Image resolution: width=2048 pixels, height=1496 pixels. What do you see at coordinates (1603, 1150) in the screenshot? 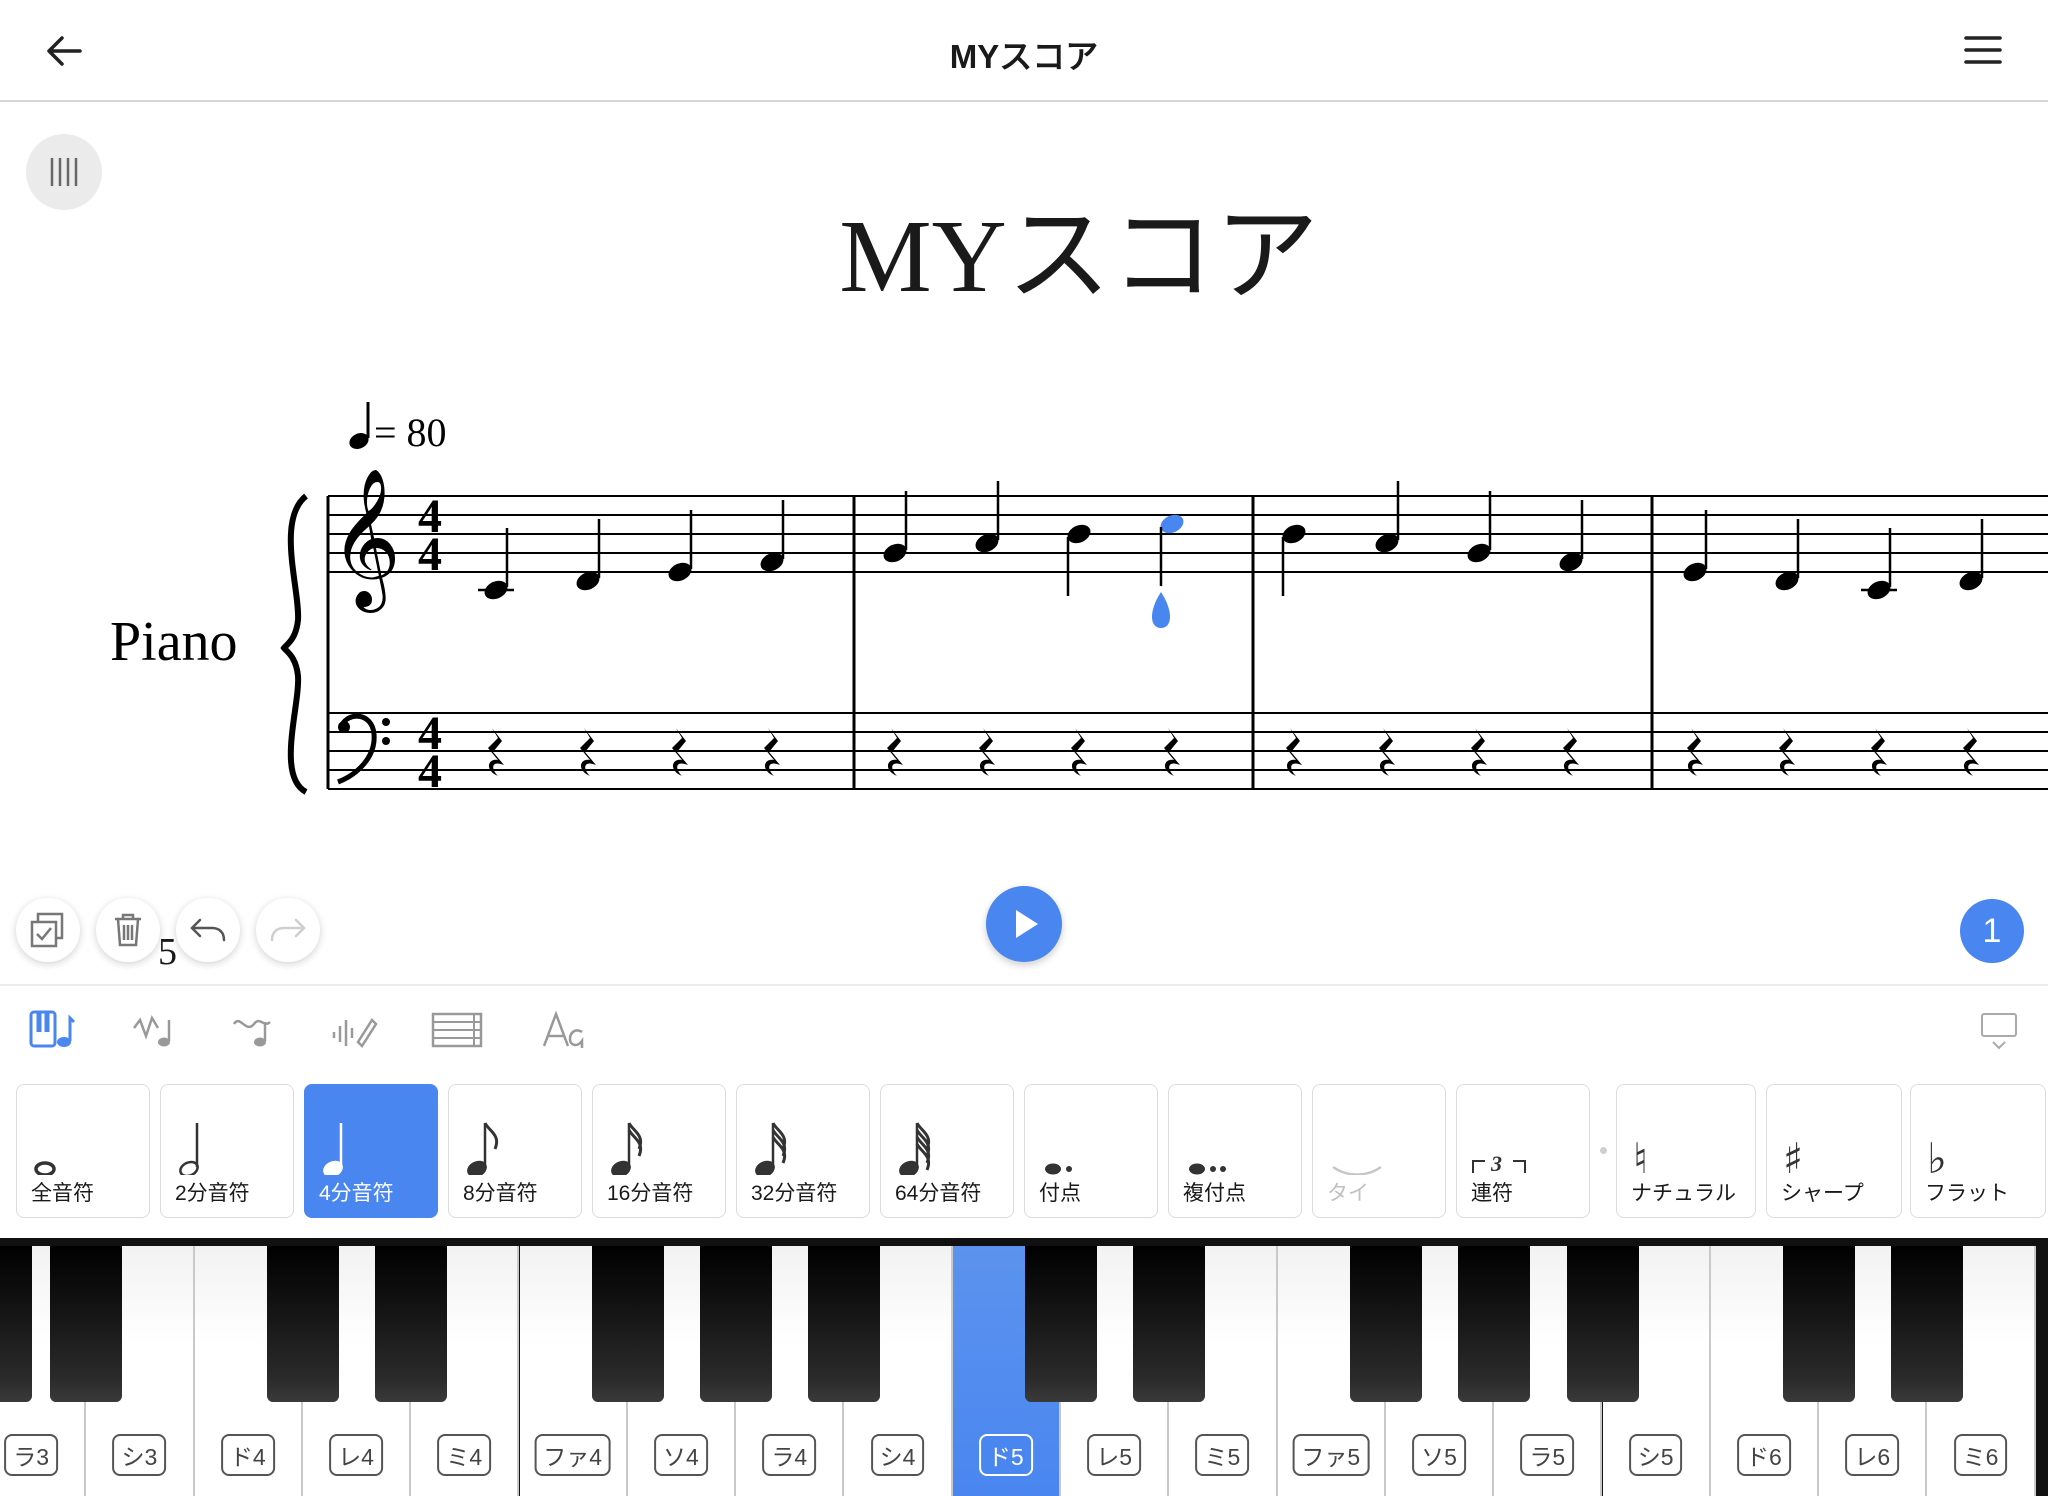
I see `palette-separator-dot` at bounding box center [1603, 1150].